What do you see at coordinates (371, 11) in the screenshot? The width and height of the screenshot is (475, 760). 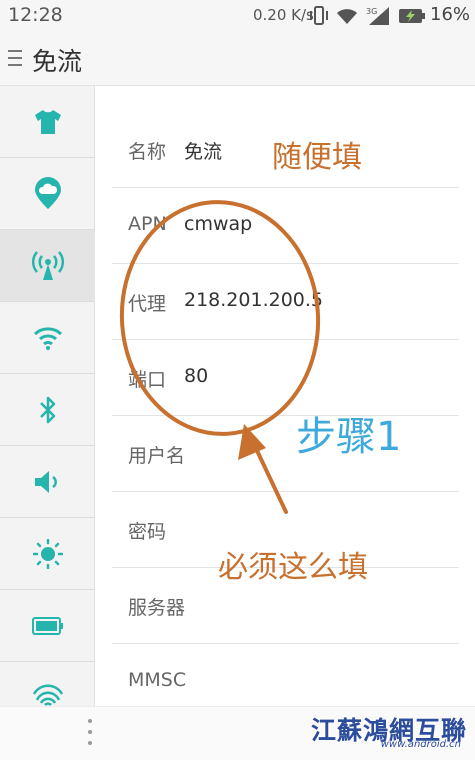 I see `svg-text: 3G` at bounding box center [371, 11].